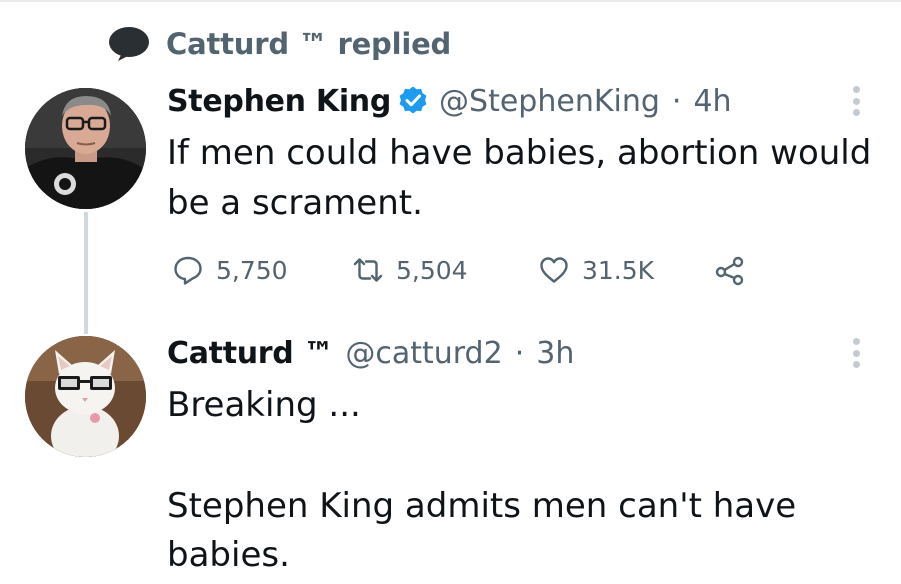 The width and height of the screenshot is (901, 584). Describe the element at coordinates (555, 353) in the screenshot. I see `tweet2-timestamp: 3h` at that location.